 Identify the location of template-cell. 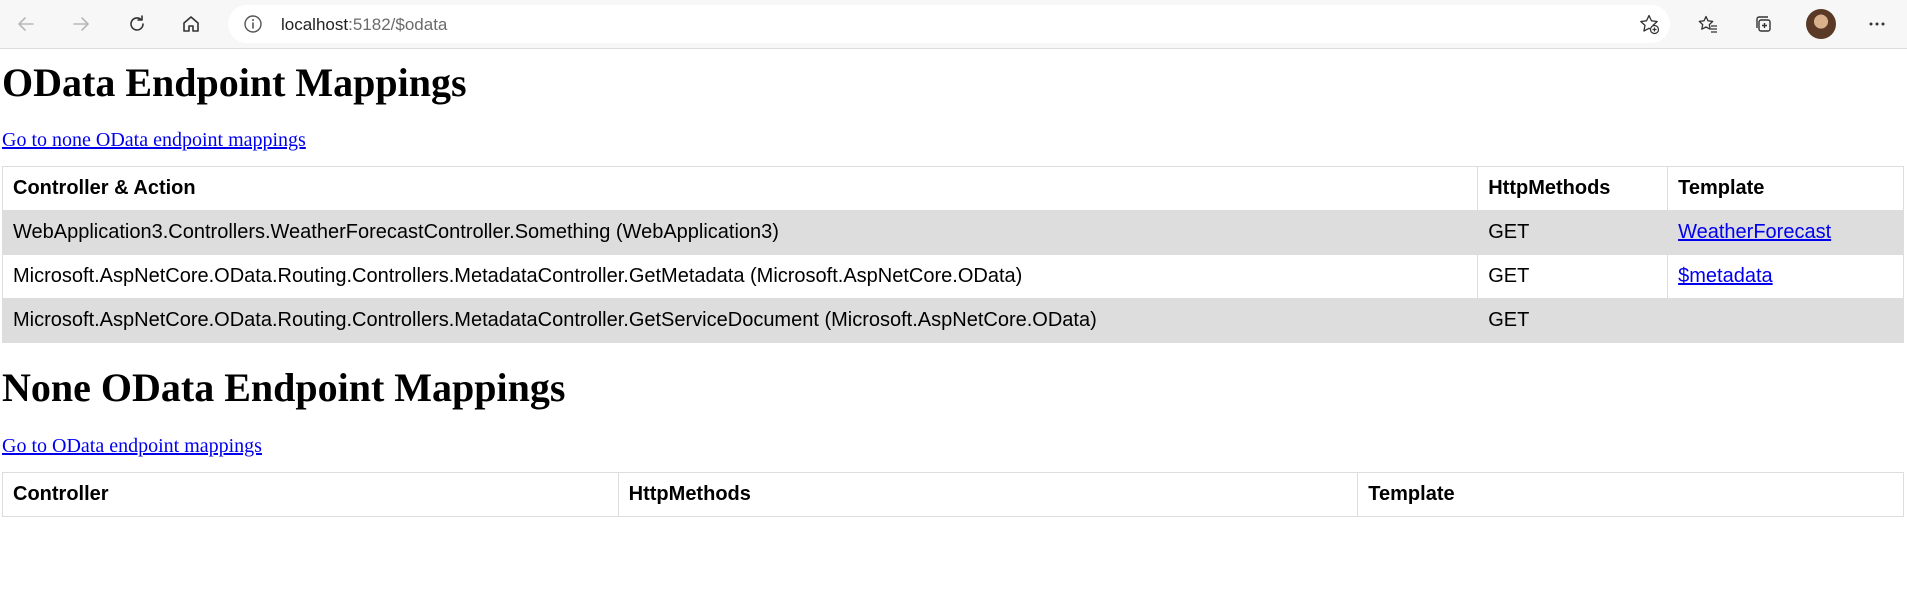
(1785, 320).